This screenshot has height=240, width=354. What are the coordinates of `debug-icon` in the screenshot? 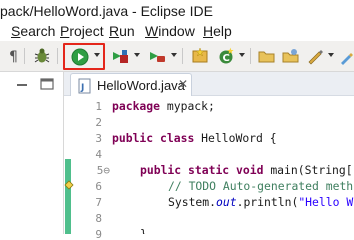 It's located at (42, 56).